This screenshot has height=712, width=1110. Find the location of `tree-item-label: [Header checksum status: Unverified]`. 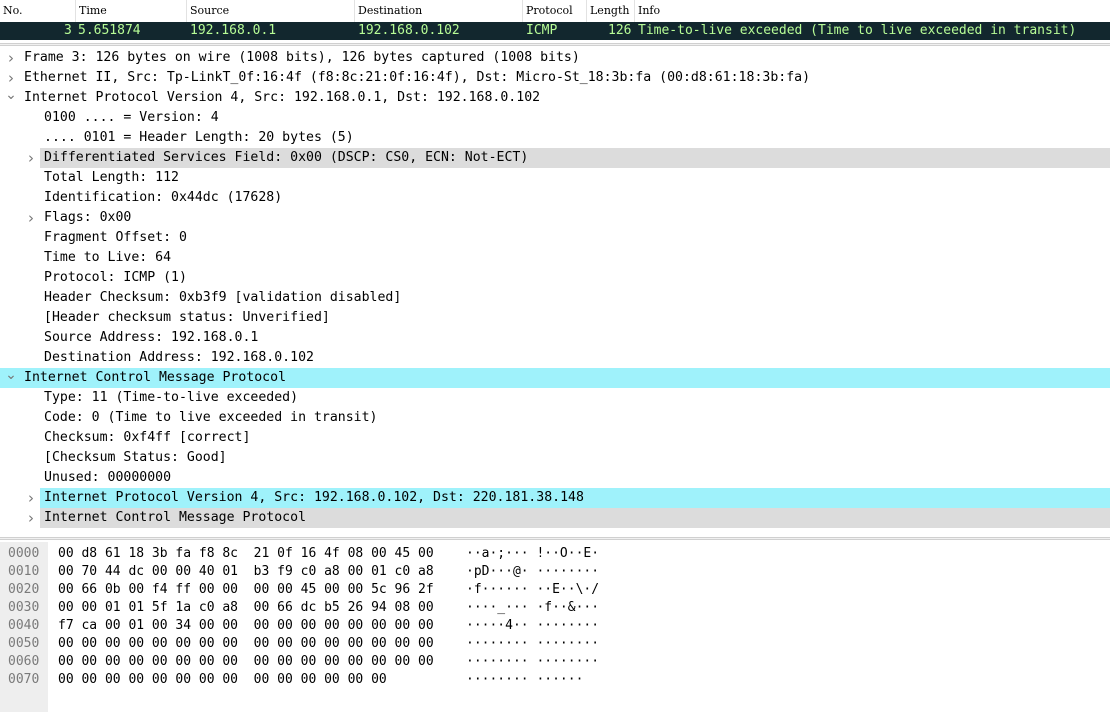

tree-item-label: [Header checksum status: Unverified] is located at coordinates (187, 317).